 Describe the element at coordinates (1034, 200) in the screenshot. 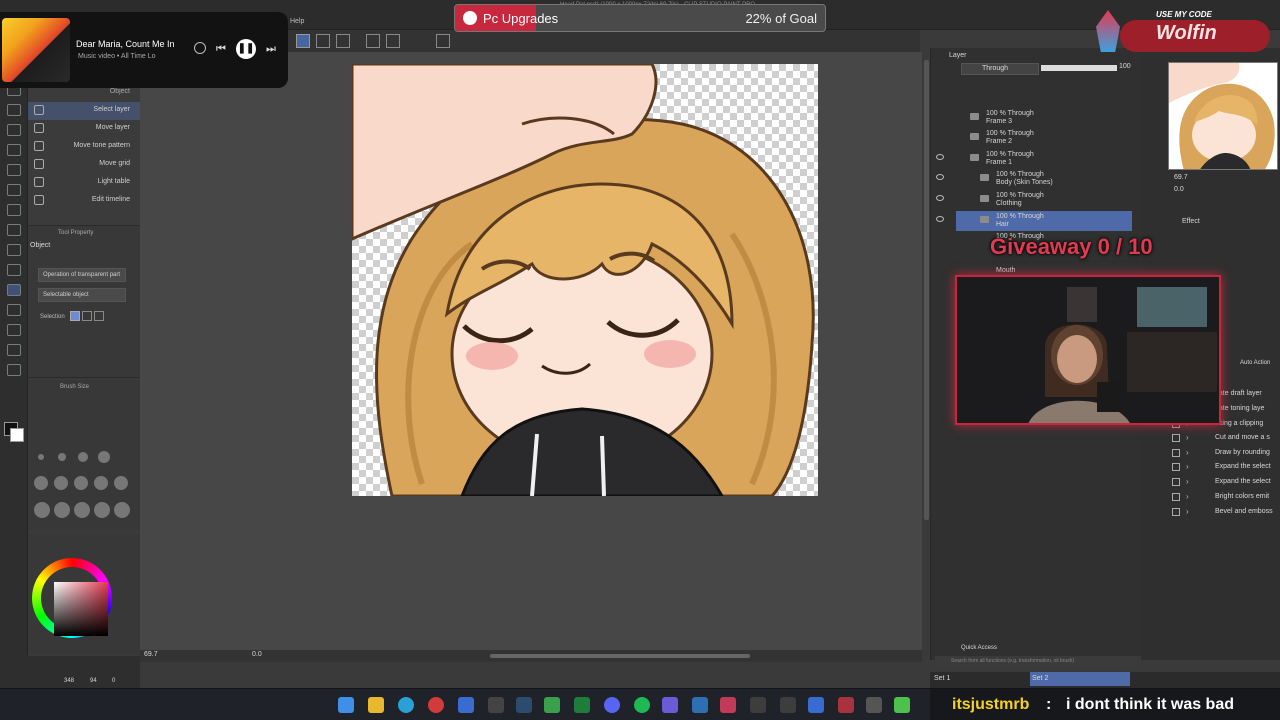

I see `layer-row: 100 % Through Clothing` at that location.